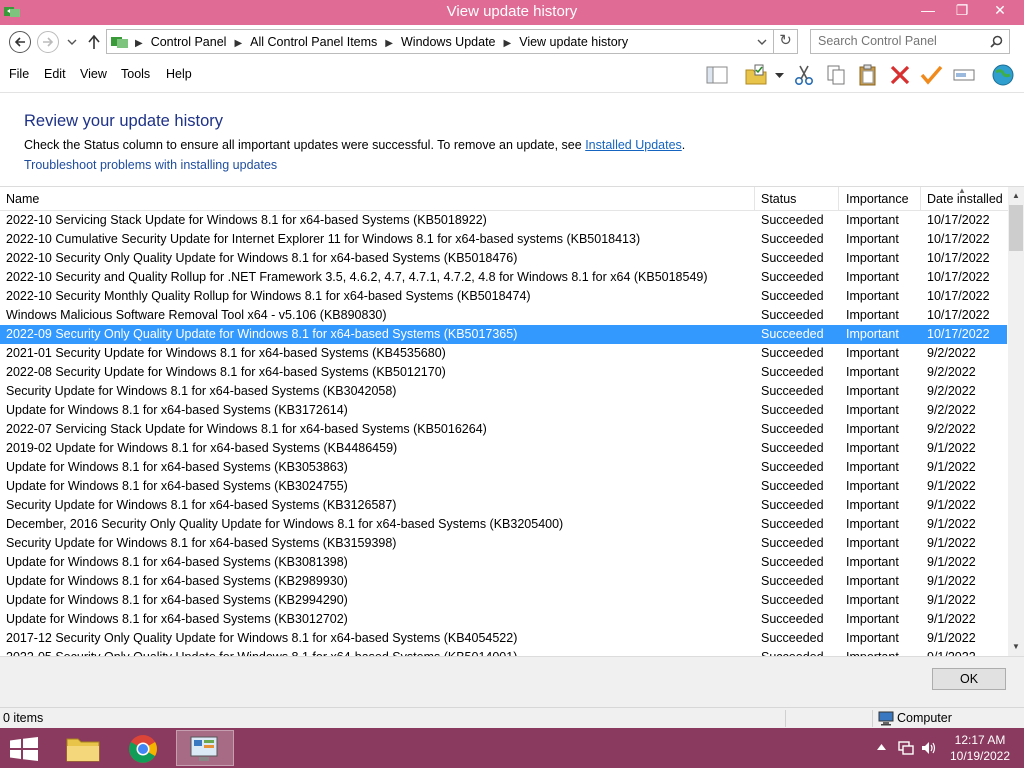  What do you see at coordinates (929, 748) in the screenshot?
I see `volume-icon` at bounding box center [929, 748].